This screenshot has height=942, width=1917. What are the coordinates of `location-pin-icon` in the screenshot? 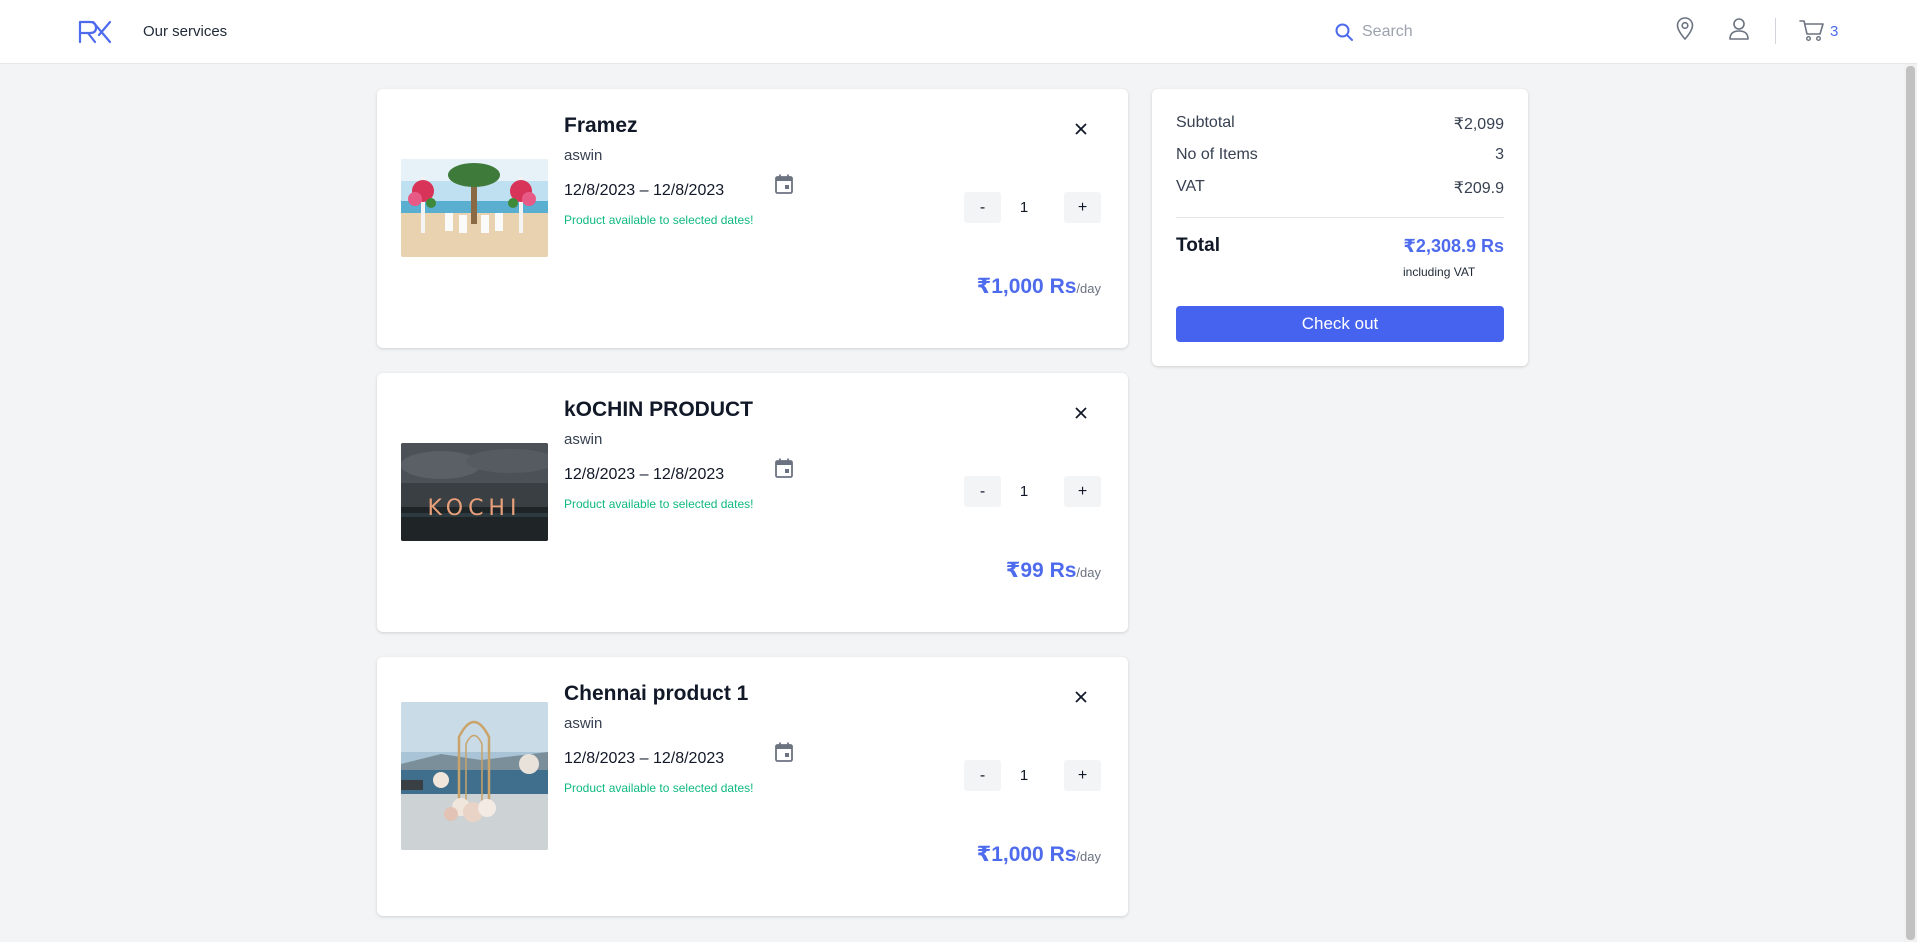 It's located at (1685, 29).